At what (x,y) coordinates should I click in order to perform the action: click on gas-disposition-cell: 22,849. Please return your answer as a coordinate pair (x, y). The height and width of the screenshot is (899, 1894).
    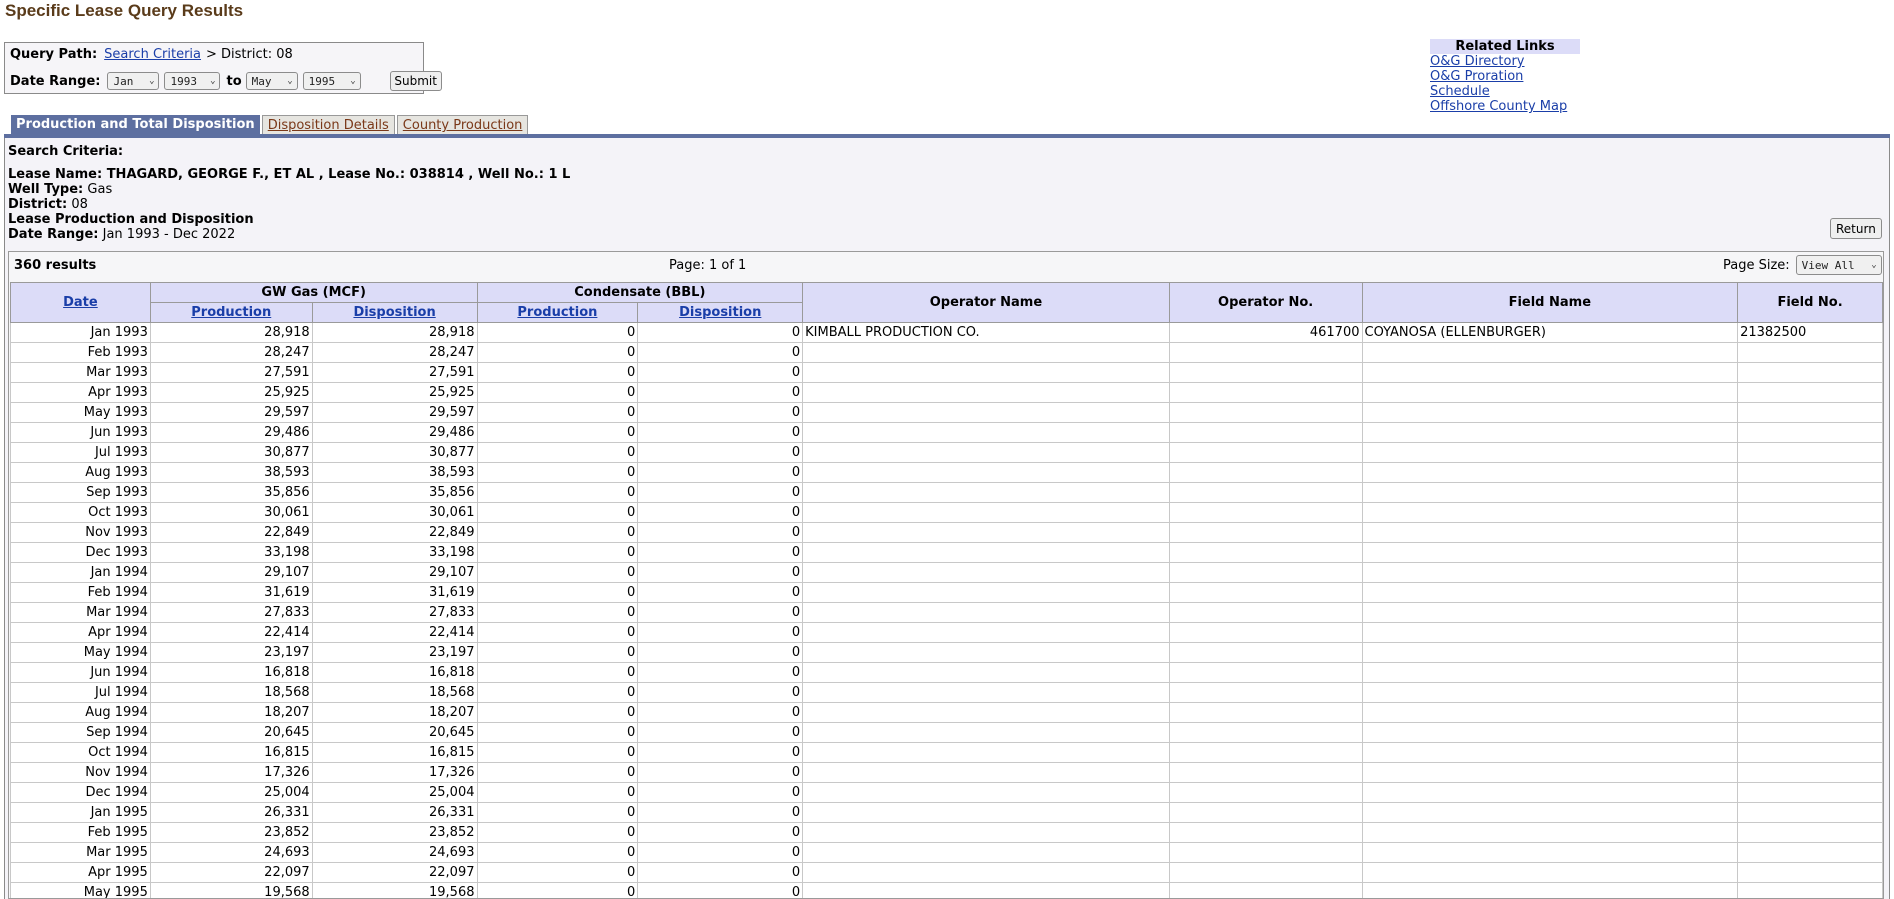
    Looking at the image, I should click on (394, 532).